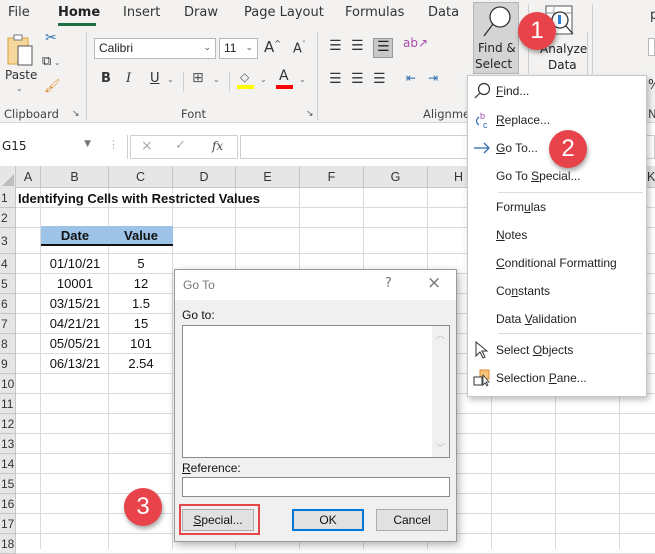 This screenshot has height=554, width=655. I want to click on row-header-9: 9, so click(8, 364).